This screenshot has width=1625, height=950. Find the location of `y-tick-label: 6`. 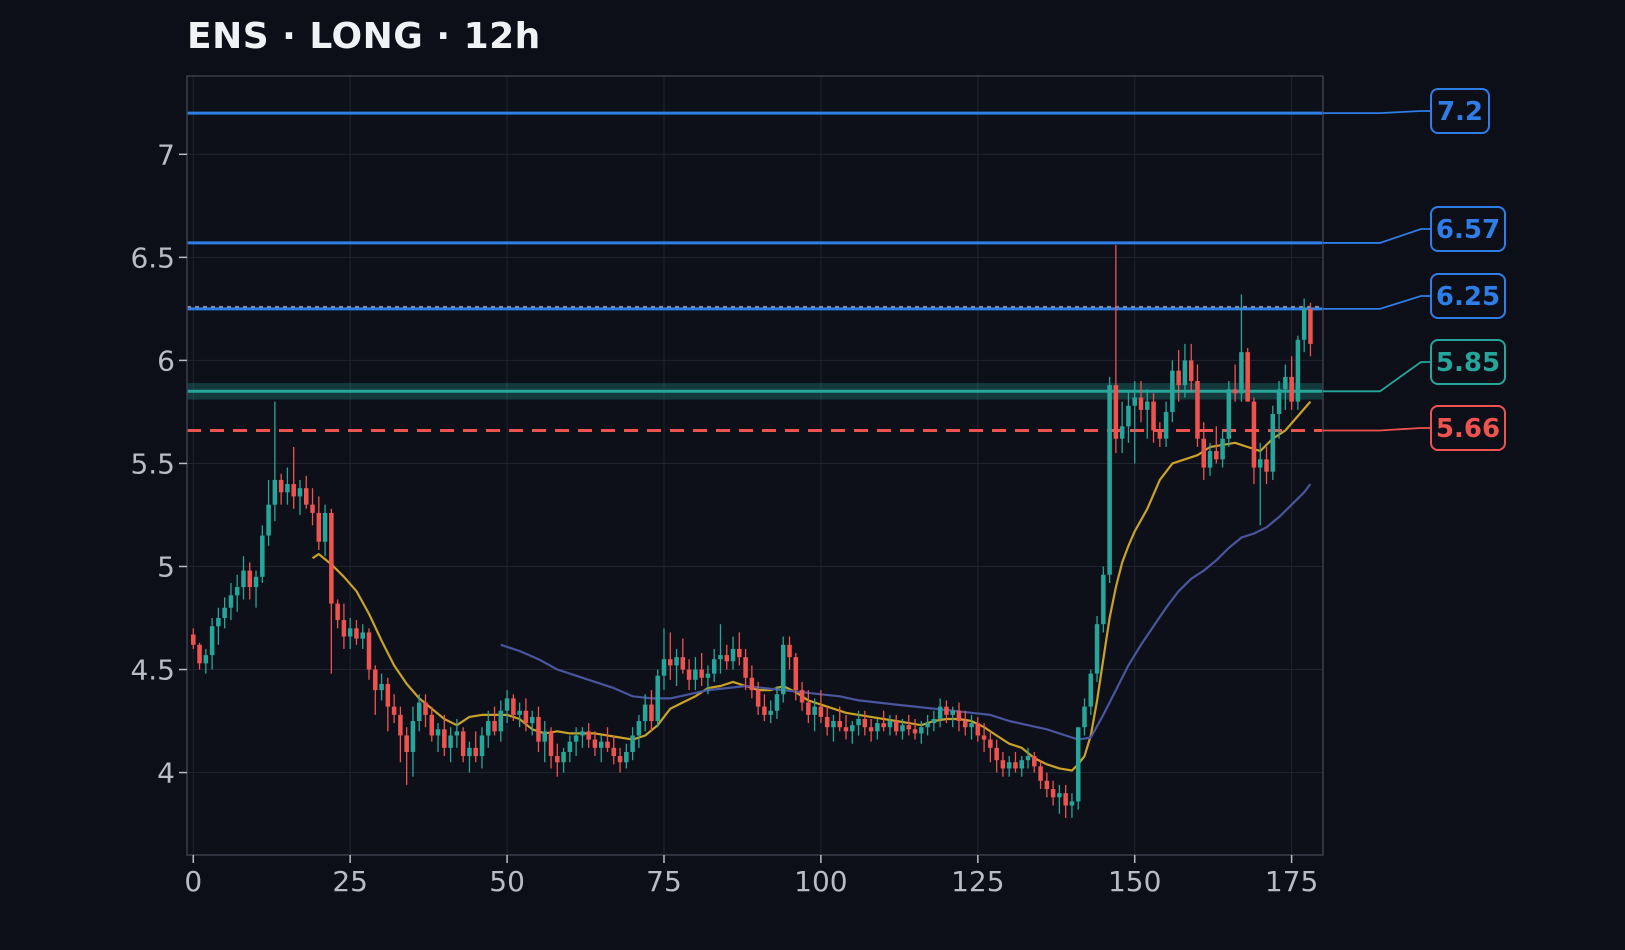

y-tick-label: 6 is located at coordinates (166, 360).